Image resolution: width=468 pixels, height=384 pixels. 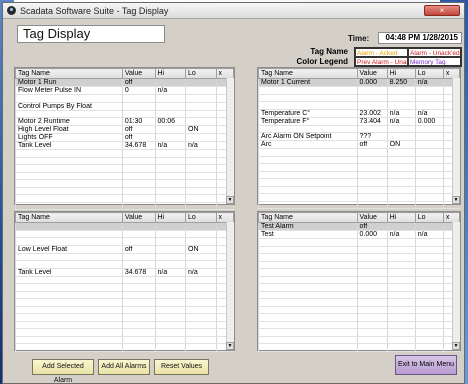 I want to click on window-close-button: ×, so click(x=442, y=10).